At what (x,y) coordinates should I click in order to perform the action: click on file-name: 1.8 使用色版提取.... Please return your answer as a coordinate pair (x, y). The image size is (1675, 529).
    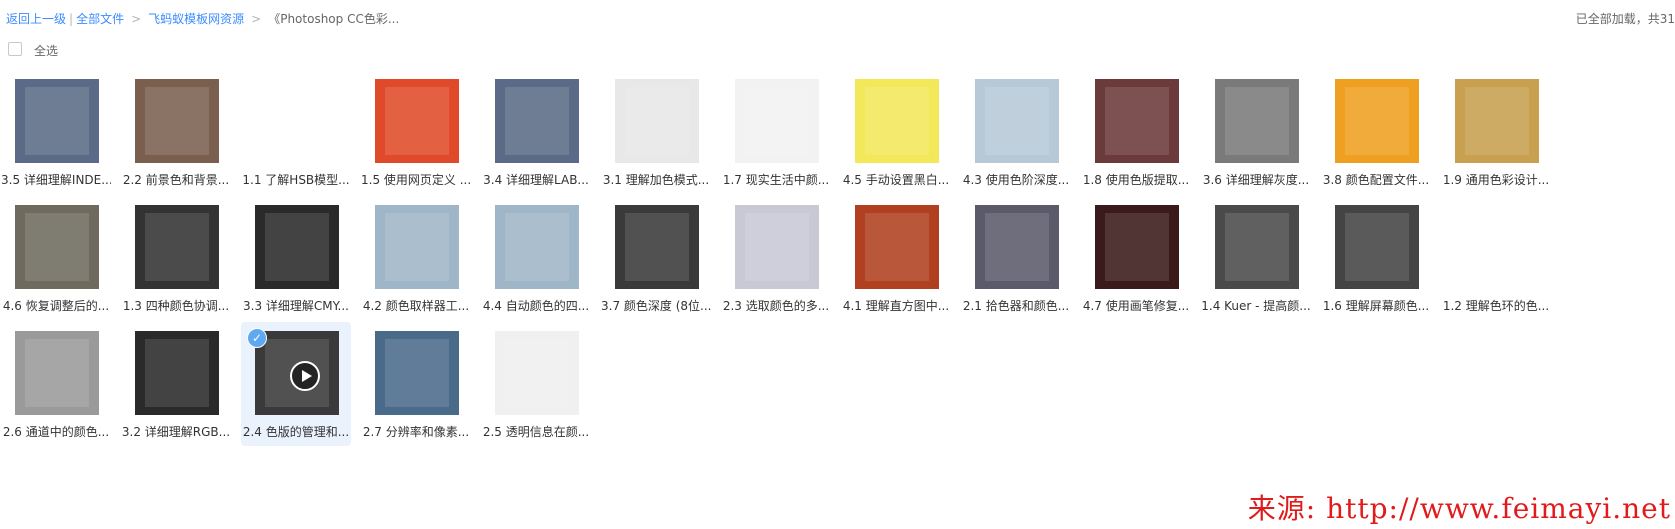
    Looking at the image, I should click on (1136, 179).